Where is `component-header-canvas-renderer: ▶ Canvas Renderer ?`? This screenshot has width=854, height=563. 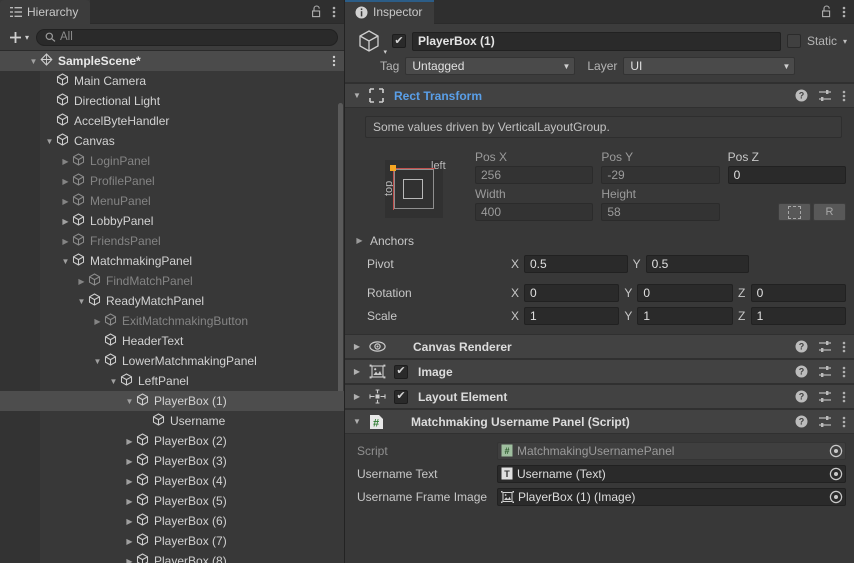
component-header-canvas-renderer: ▶ Canvas Renderer ? is located at coordinates (599, 346).